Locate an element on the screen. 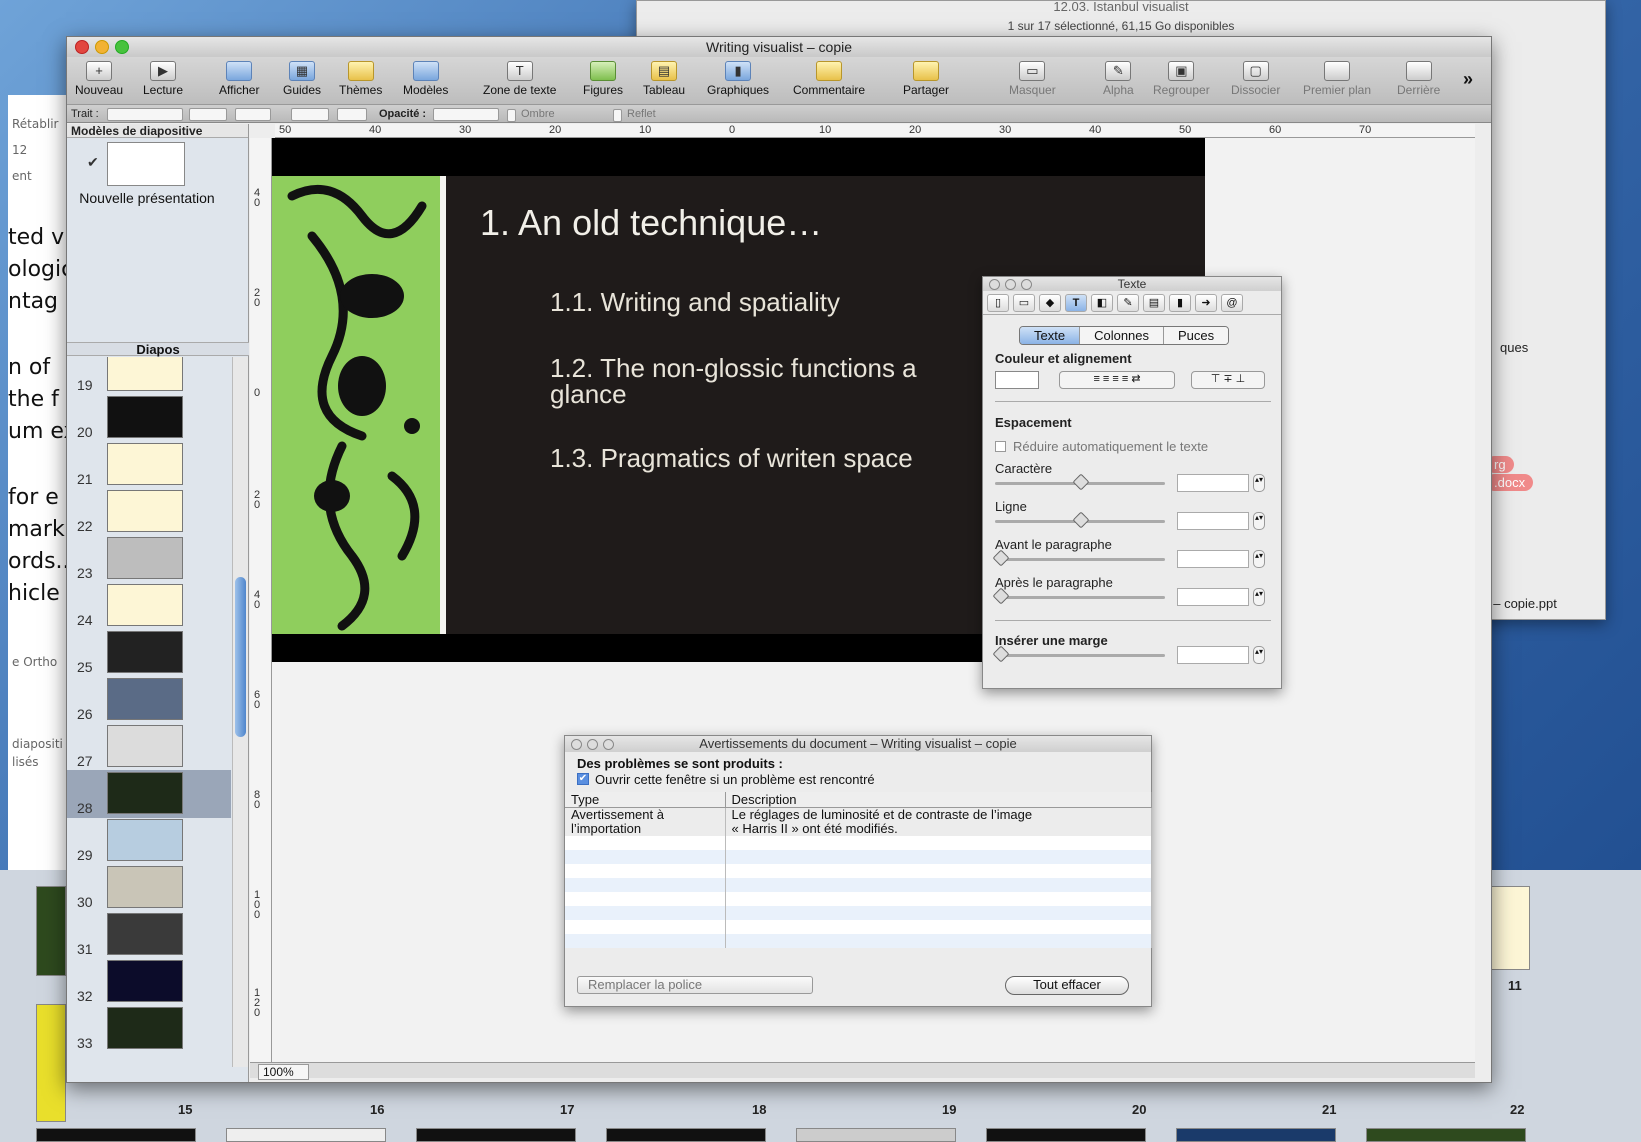  toolbar-guides-button: ▦ Guides is located at coordinates (302, 79).